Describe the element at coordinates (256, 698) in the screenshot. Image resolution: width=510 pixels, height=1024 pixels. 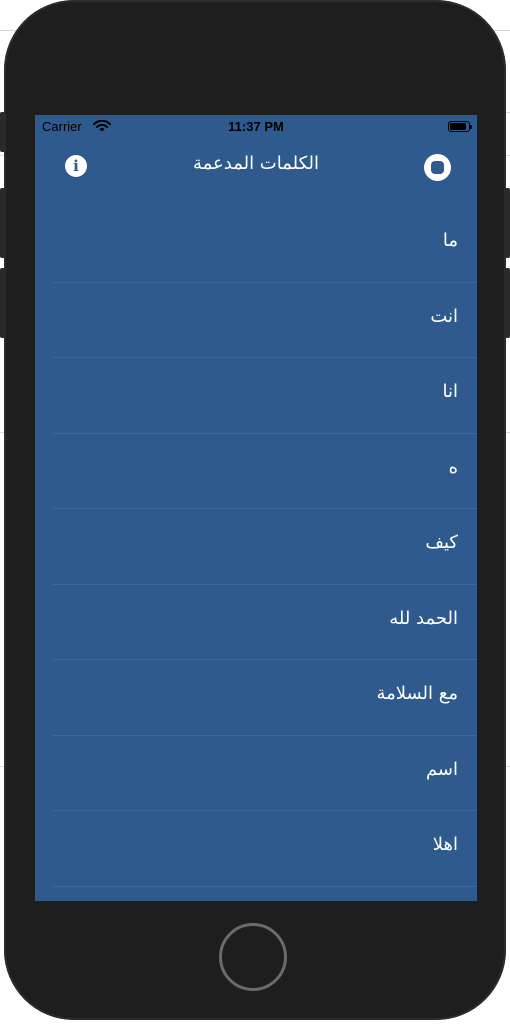
I see `list-item: مع السلامة` at that location.